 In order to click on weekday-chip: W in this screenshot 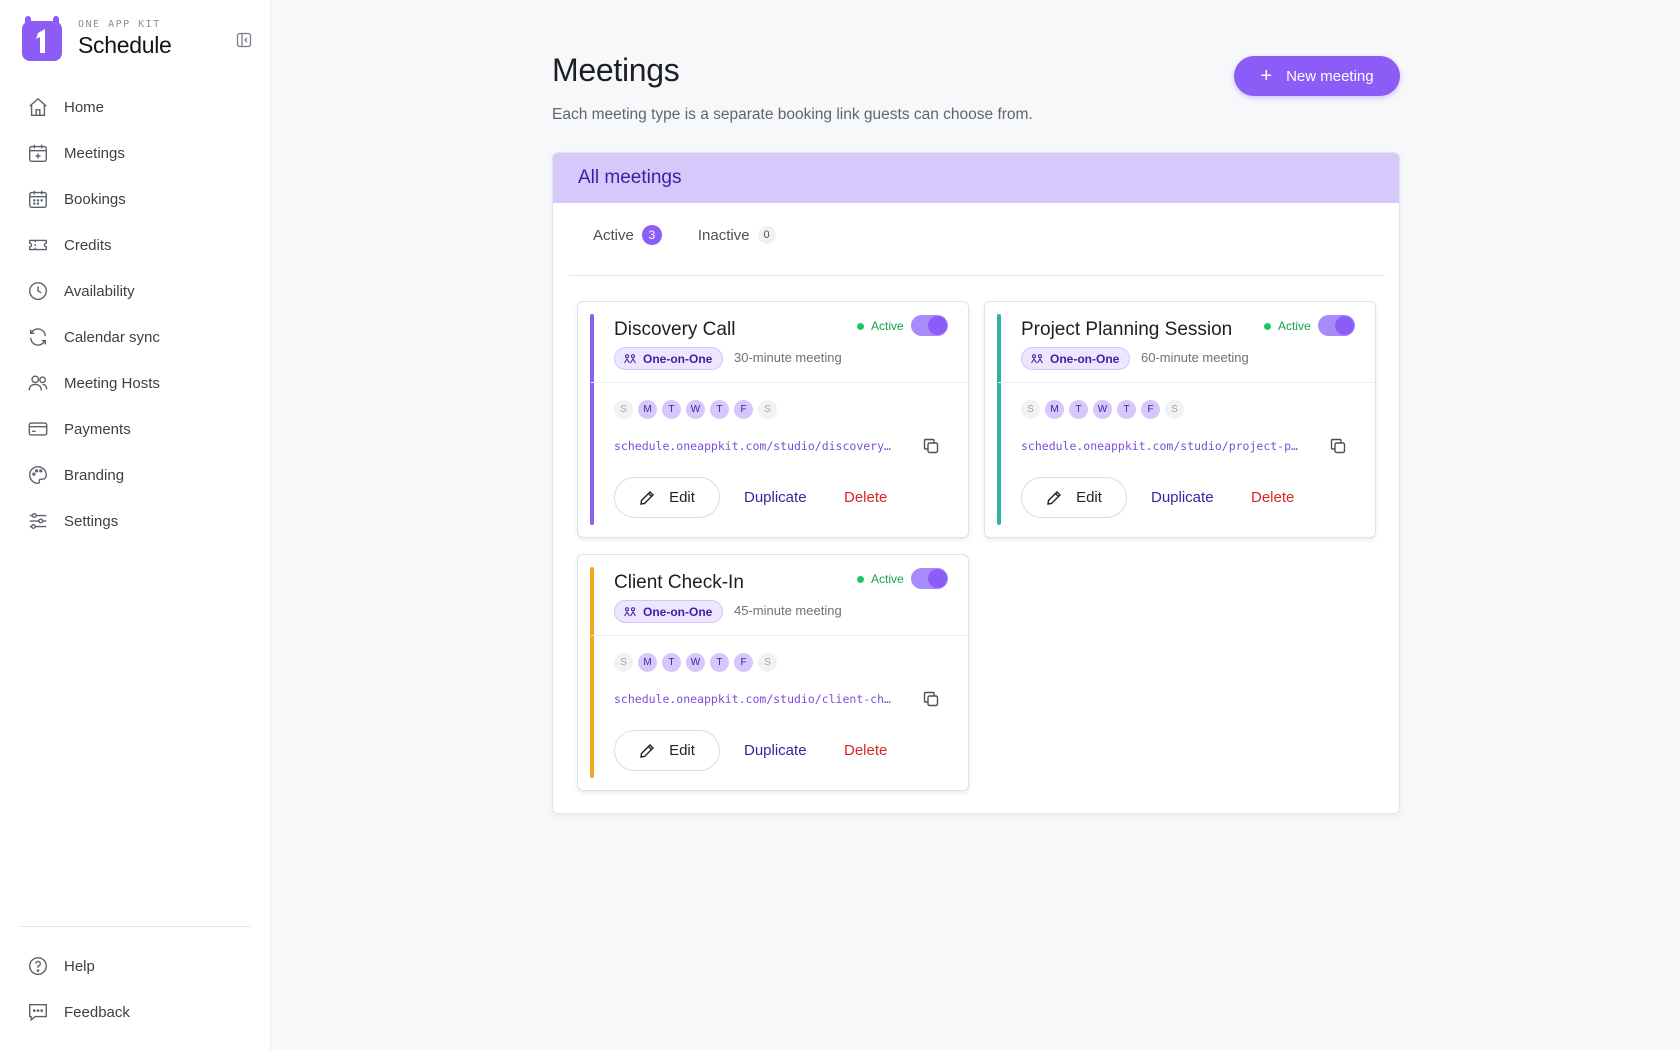, I will do `click(695, 662)`.